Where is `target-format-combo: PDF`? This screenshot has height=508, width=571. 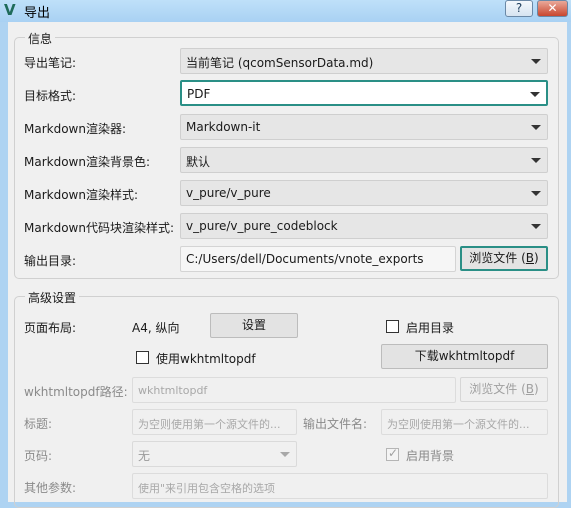
target-format-combo: PDF is located at coordinates (364, 93).